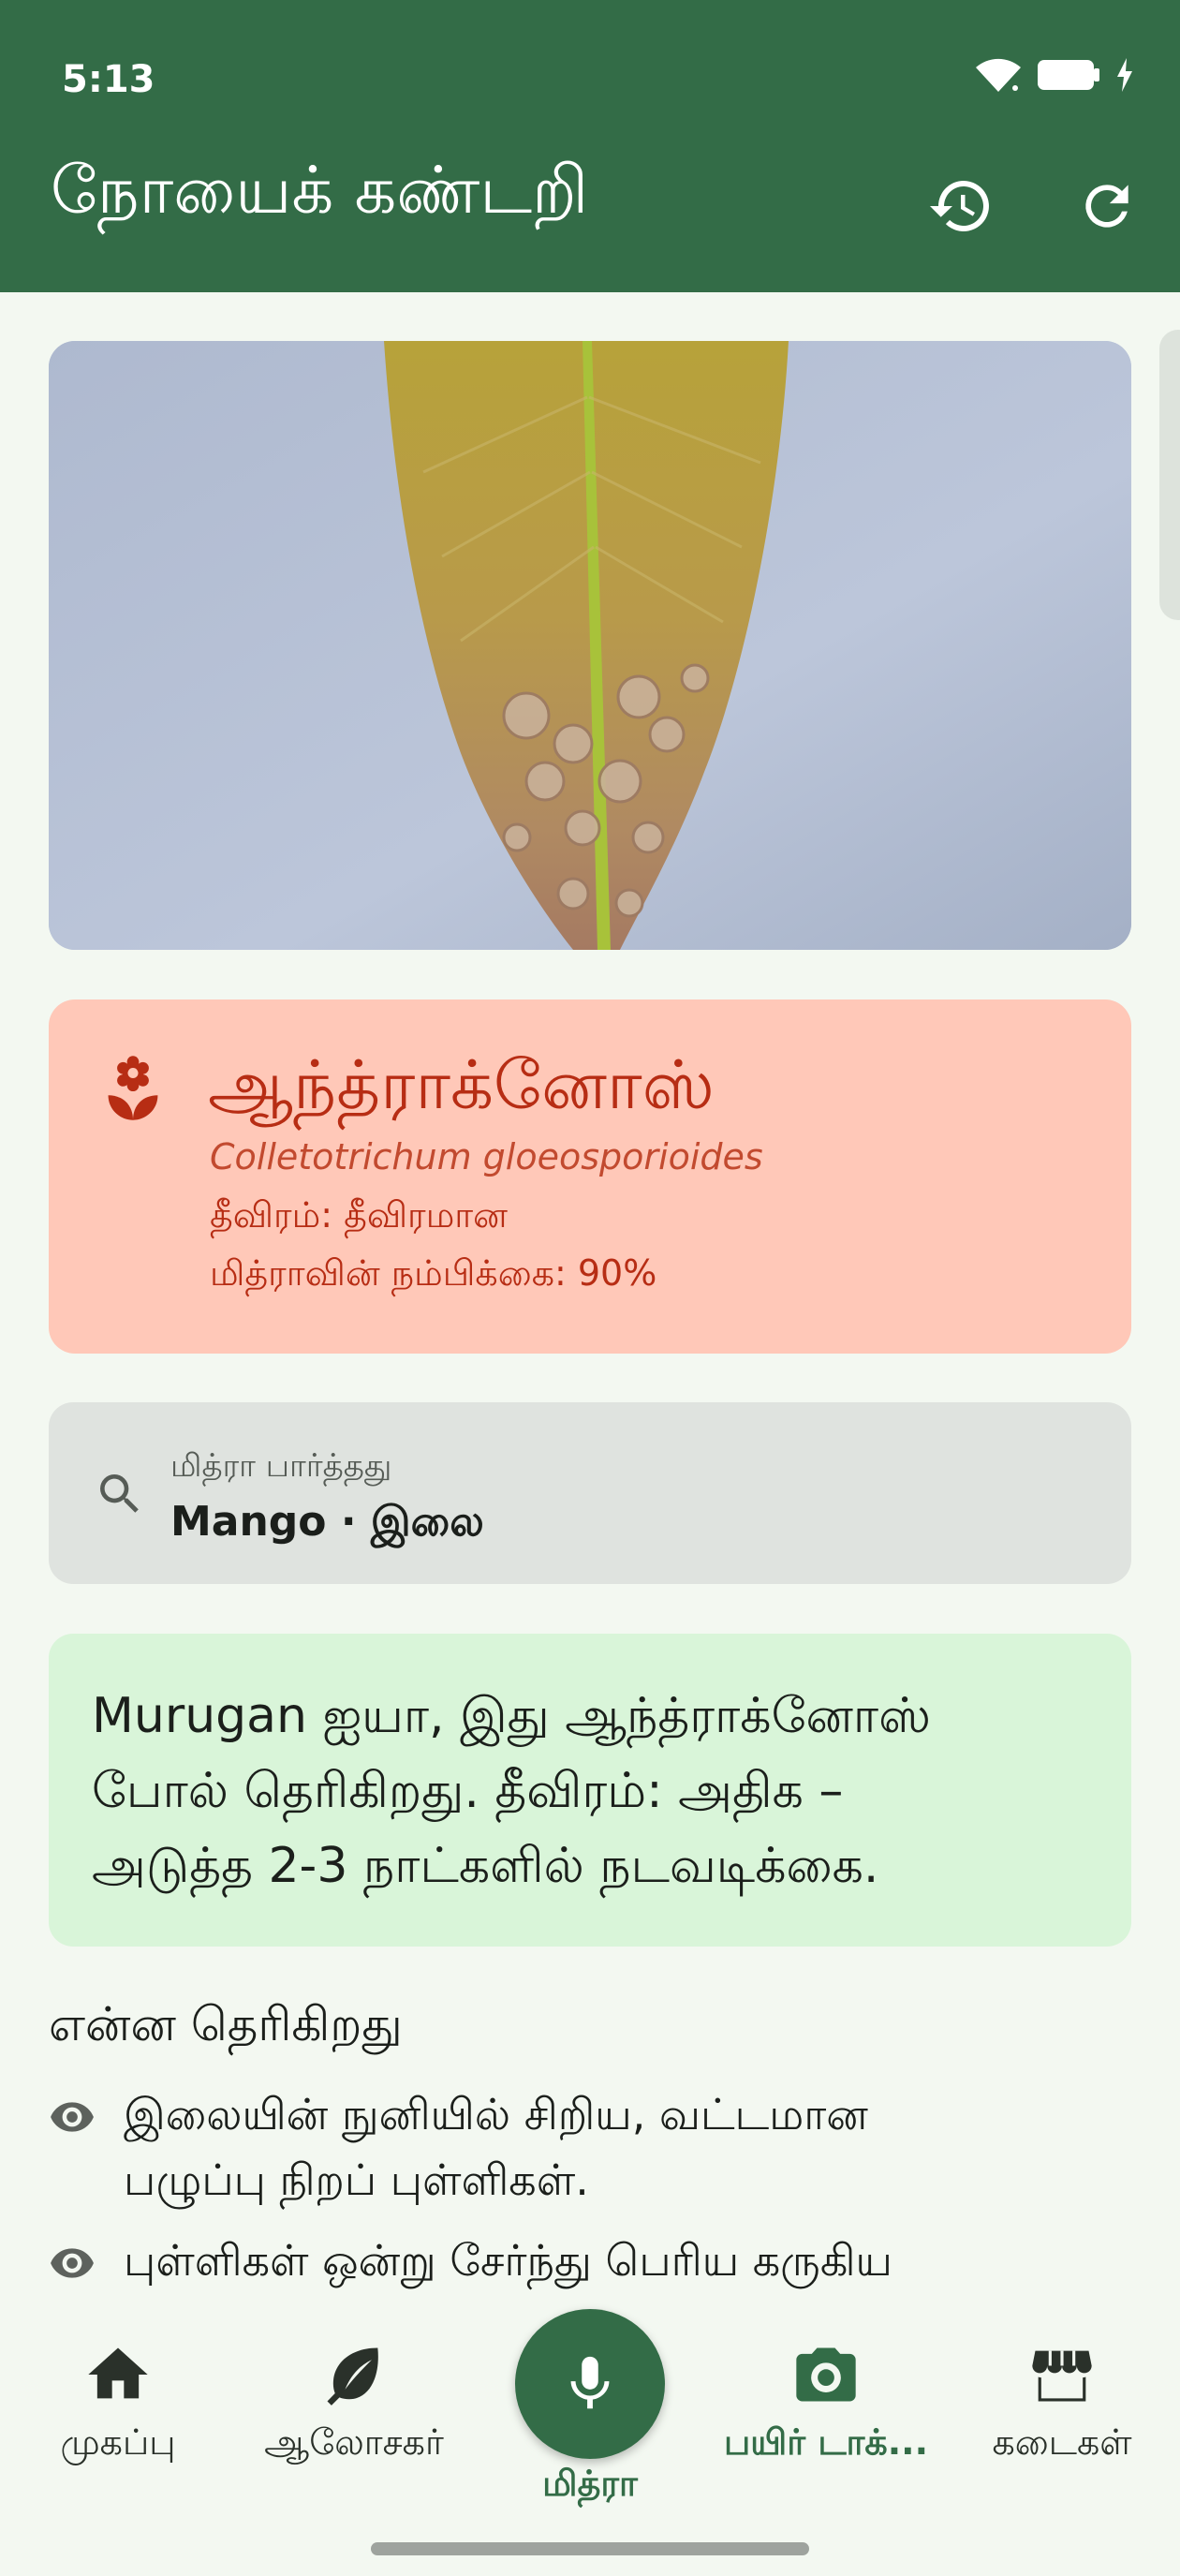  What do you see at coordinates (462, 1084) in the screenshot?
I see `disease-name: ஆந்த்ராக்னோஸ்` at bounding box center [462, 1084].